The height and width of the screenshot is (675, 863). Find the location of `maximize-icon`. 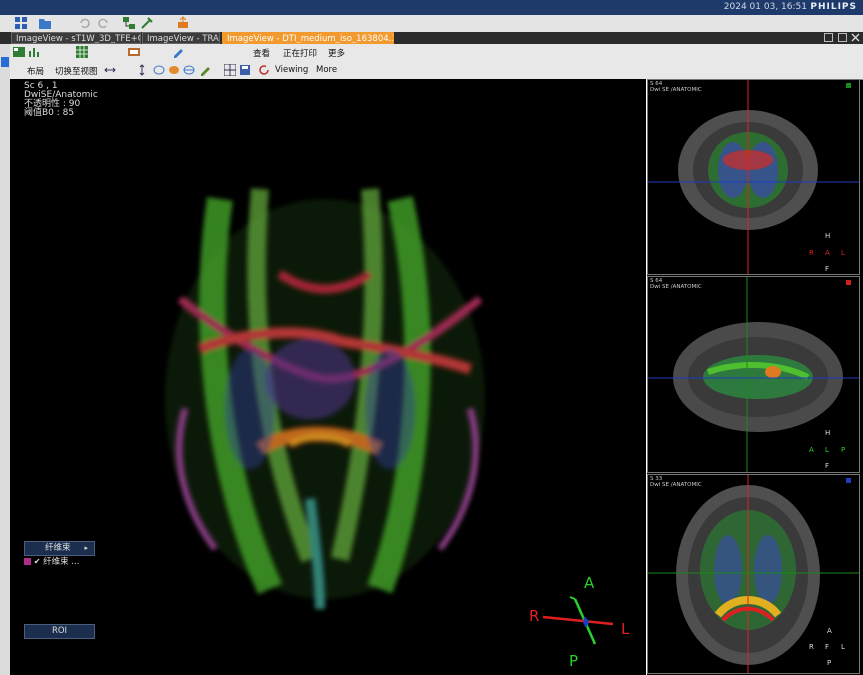

maximize-icon is located at coordinates (828, 37).